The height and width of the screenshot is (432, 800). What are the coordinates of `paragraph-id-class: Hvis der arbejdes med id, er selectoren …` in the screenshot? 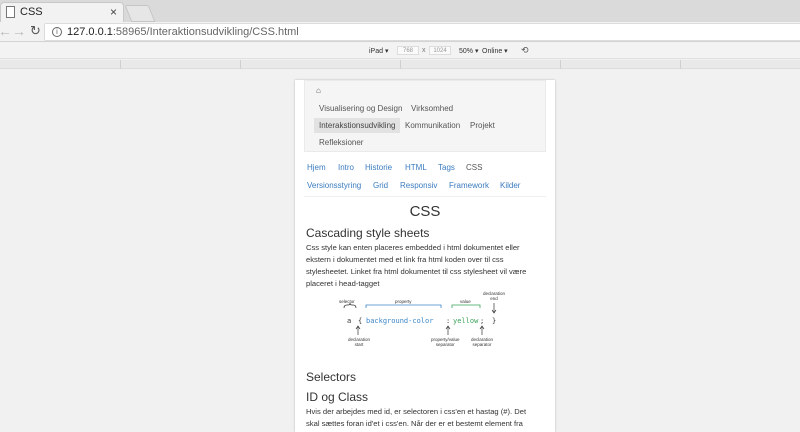 It's located at (416, 417).